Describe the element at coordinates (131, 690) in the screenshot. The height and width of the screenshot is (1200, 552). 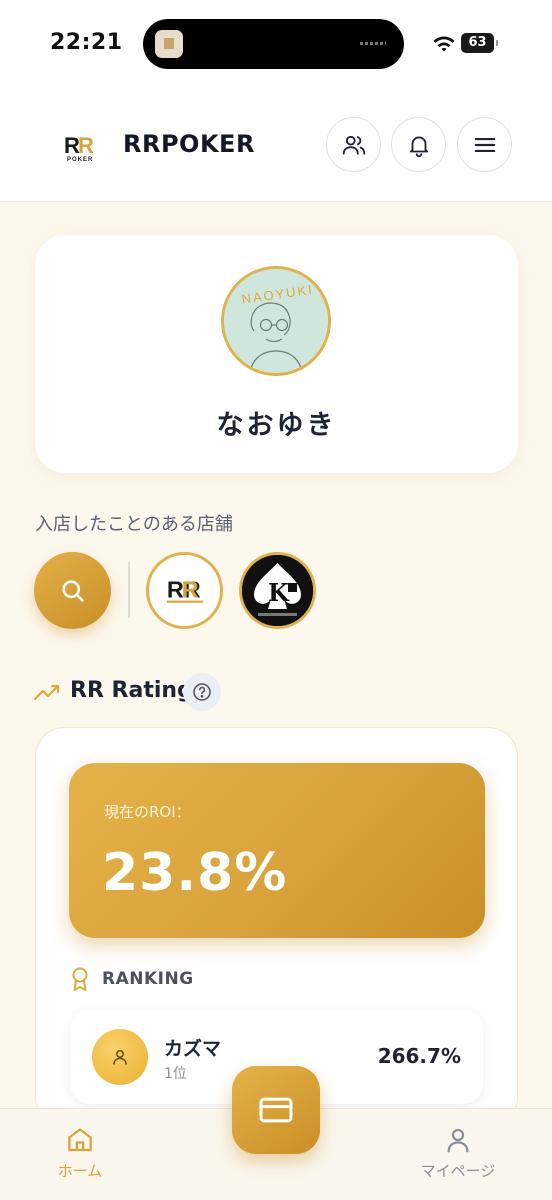
I see `rating-title: RR Rating` at that location.